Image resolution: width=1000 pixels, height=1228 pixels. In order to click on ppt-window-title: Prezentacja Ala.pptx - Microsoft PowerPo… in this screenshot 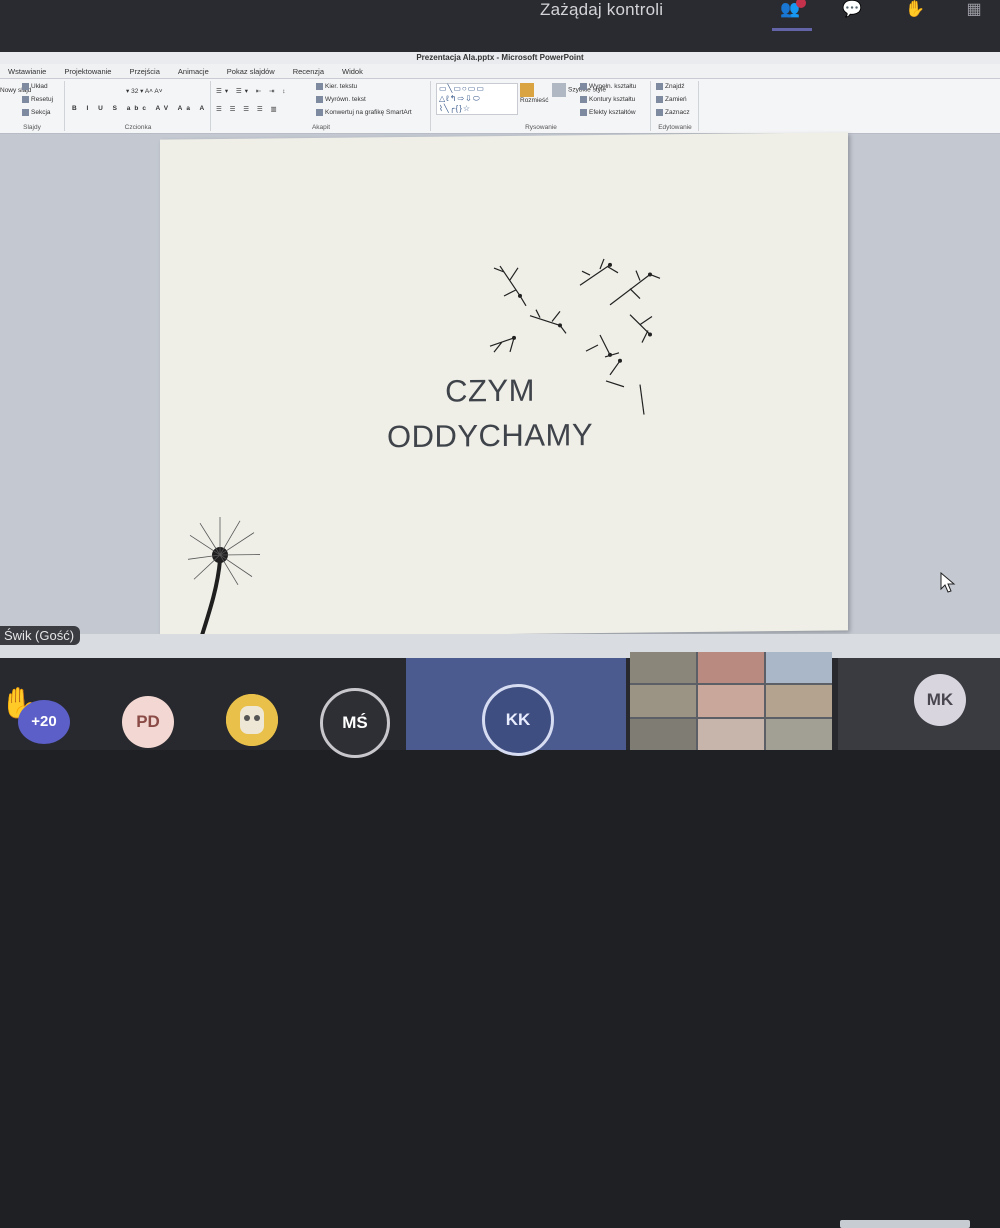, I will do `click(500, 58)`.